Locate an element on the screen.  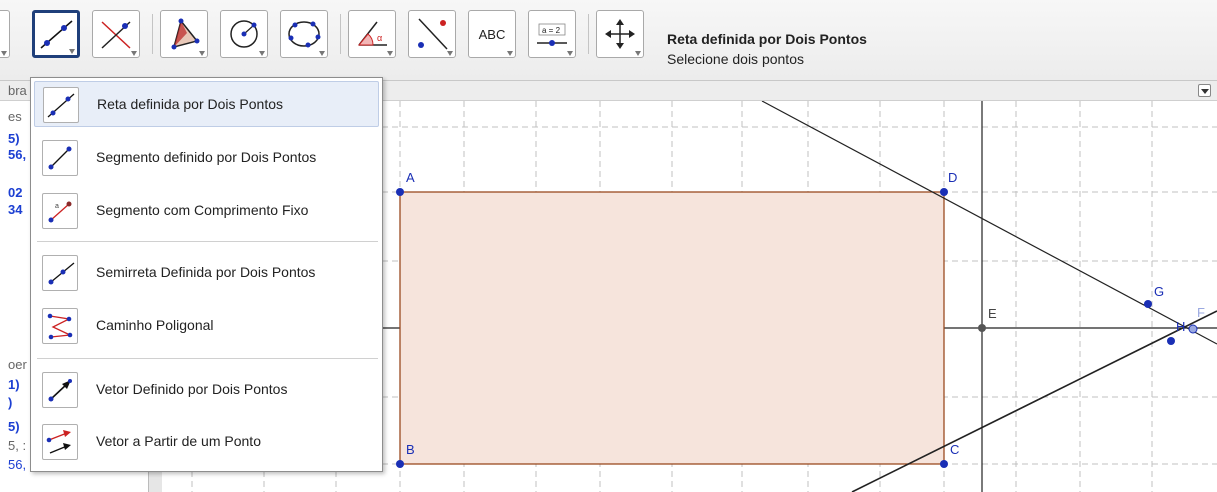
label-h: H is located at coordinates (1180, 326).